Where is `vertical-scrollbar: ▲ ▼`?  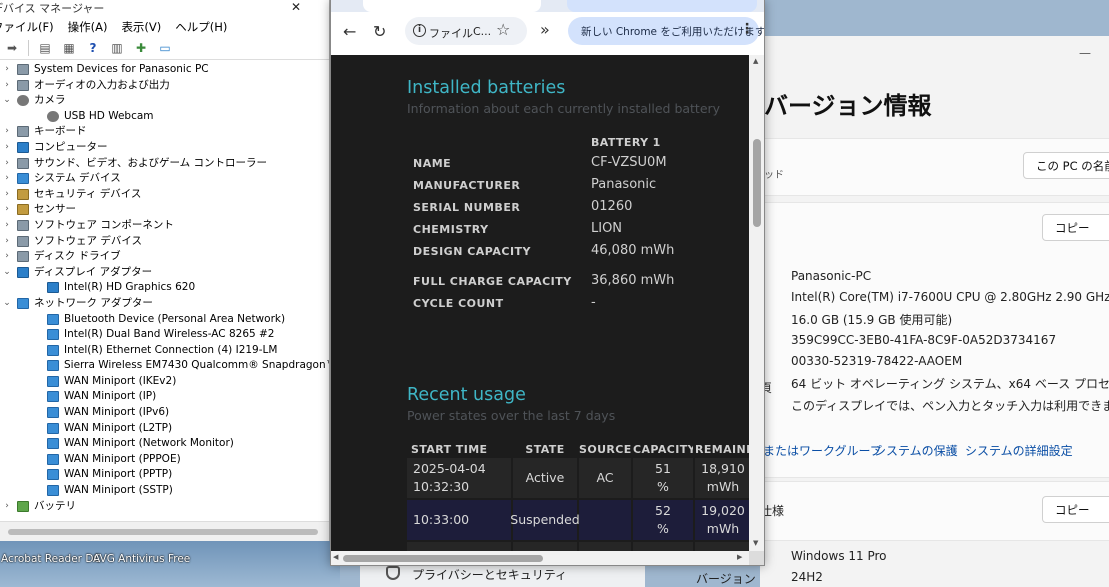 vertical-scrollbar: ▲ ▼ is located at coordinates (756, 303).